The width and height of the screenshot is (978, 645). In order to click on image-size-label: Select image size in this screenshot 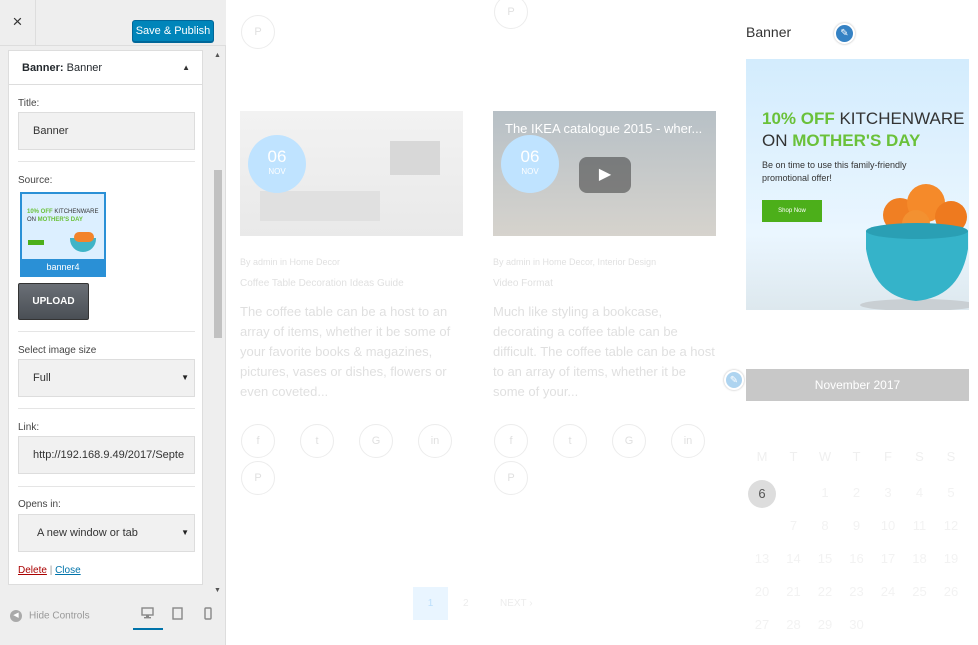, I will do `click(57, 350)`.